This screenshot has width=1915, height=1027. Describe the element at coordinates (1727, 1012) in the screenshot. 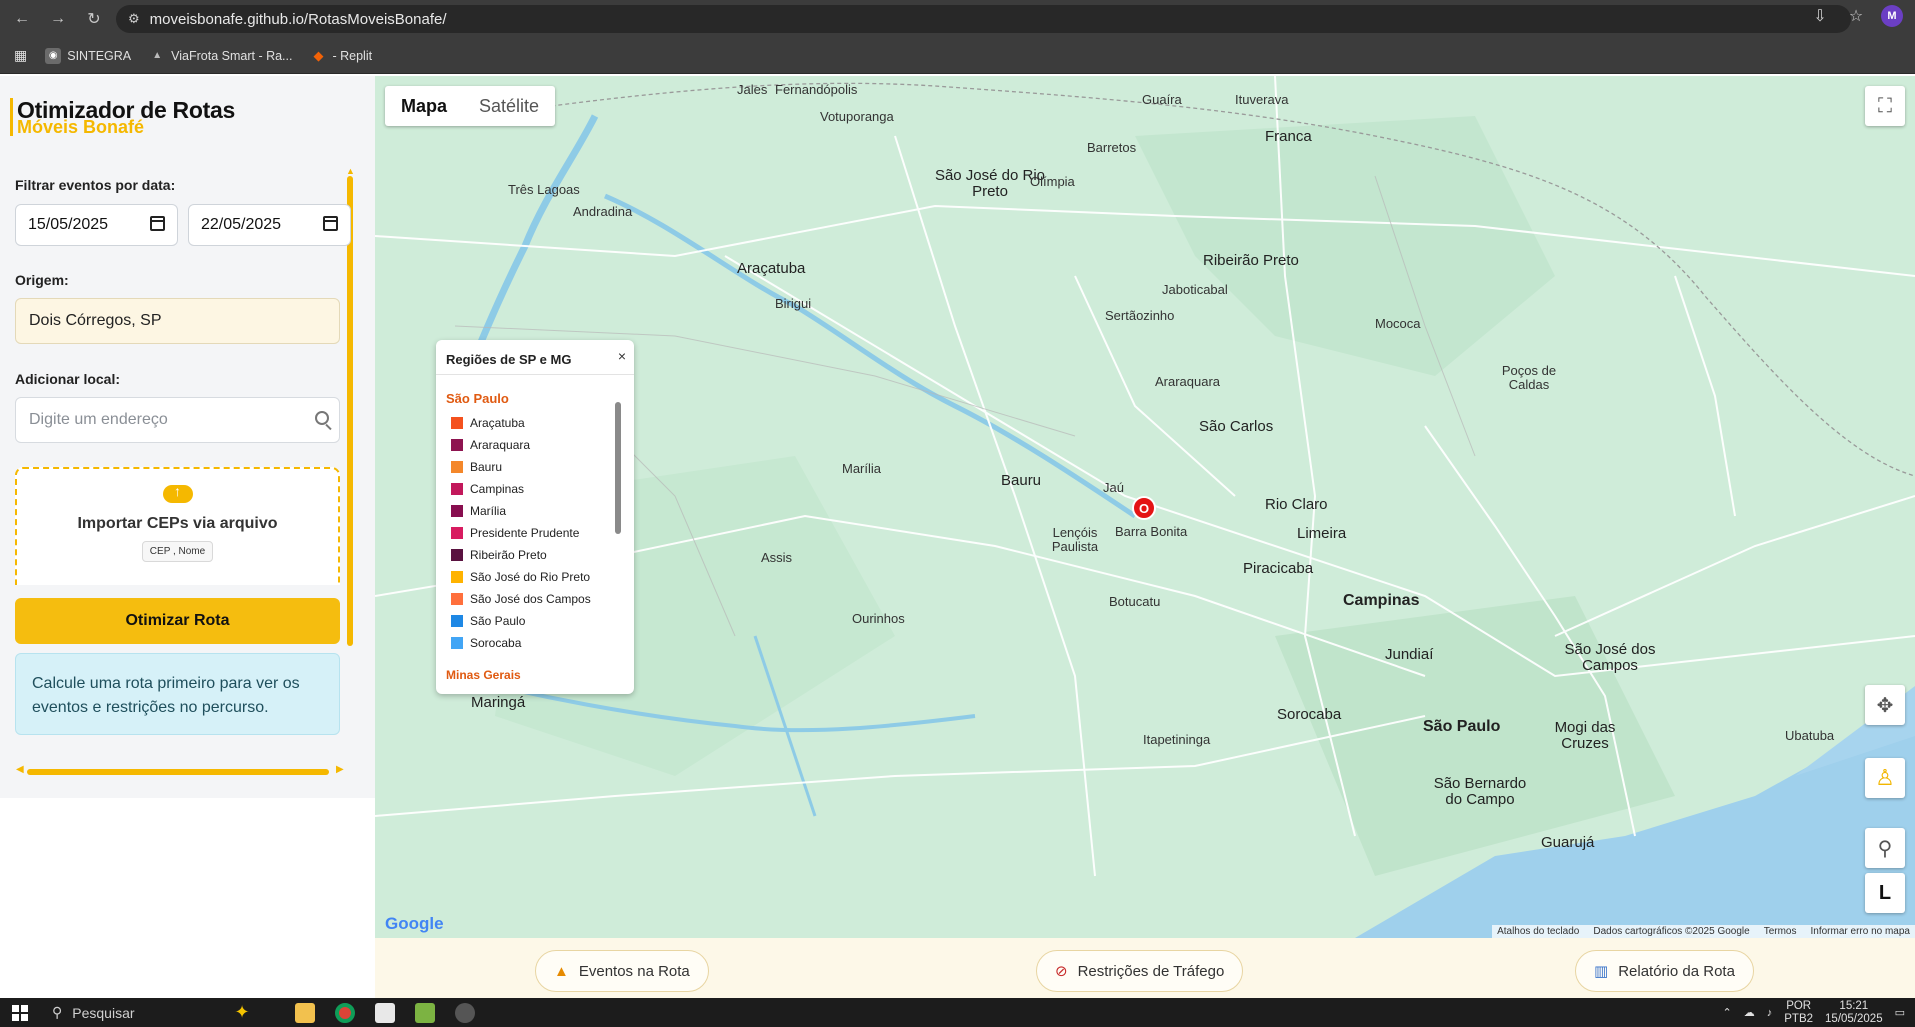

I see `chevron-up-icon: ⌃` at that location.